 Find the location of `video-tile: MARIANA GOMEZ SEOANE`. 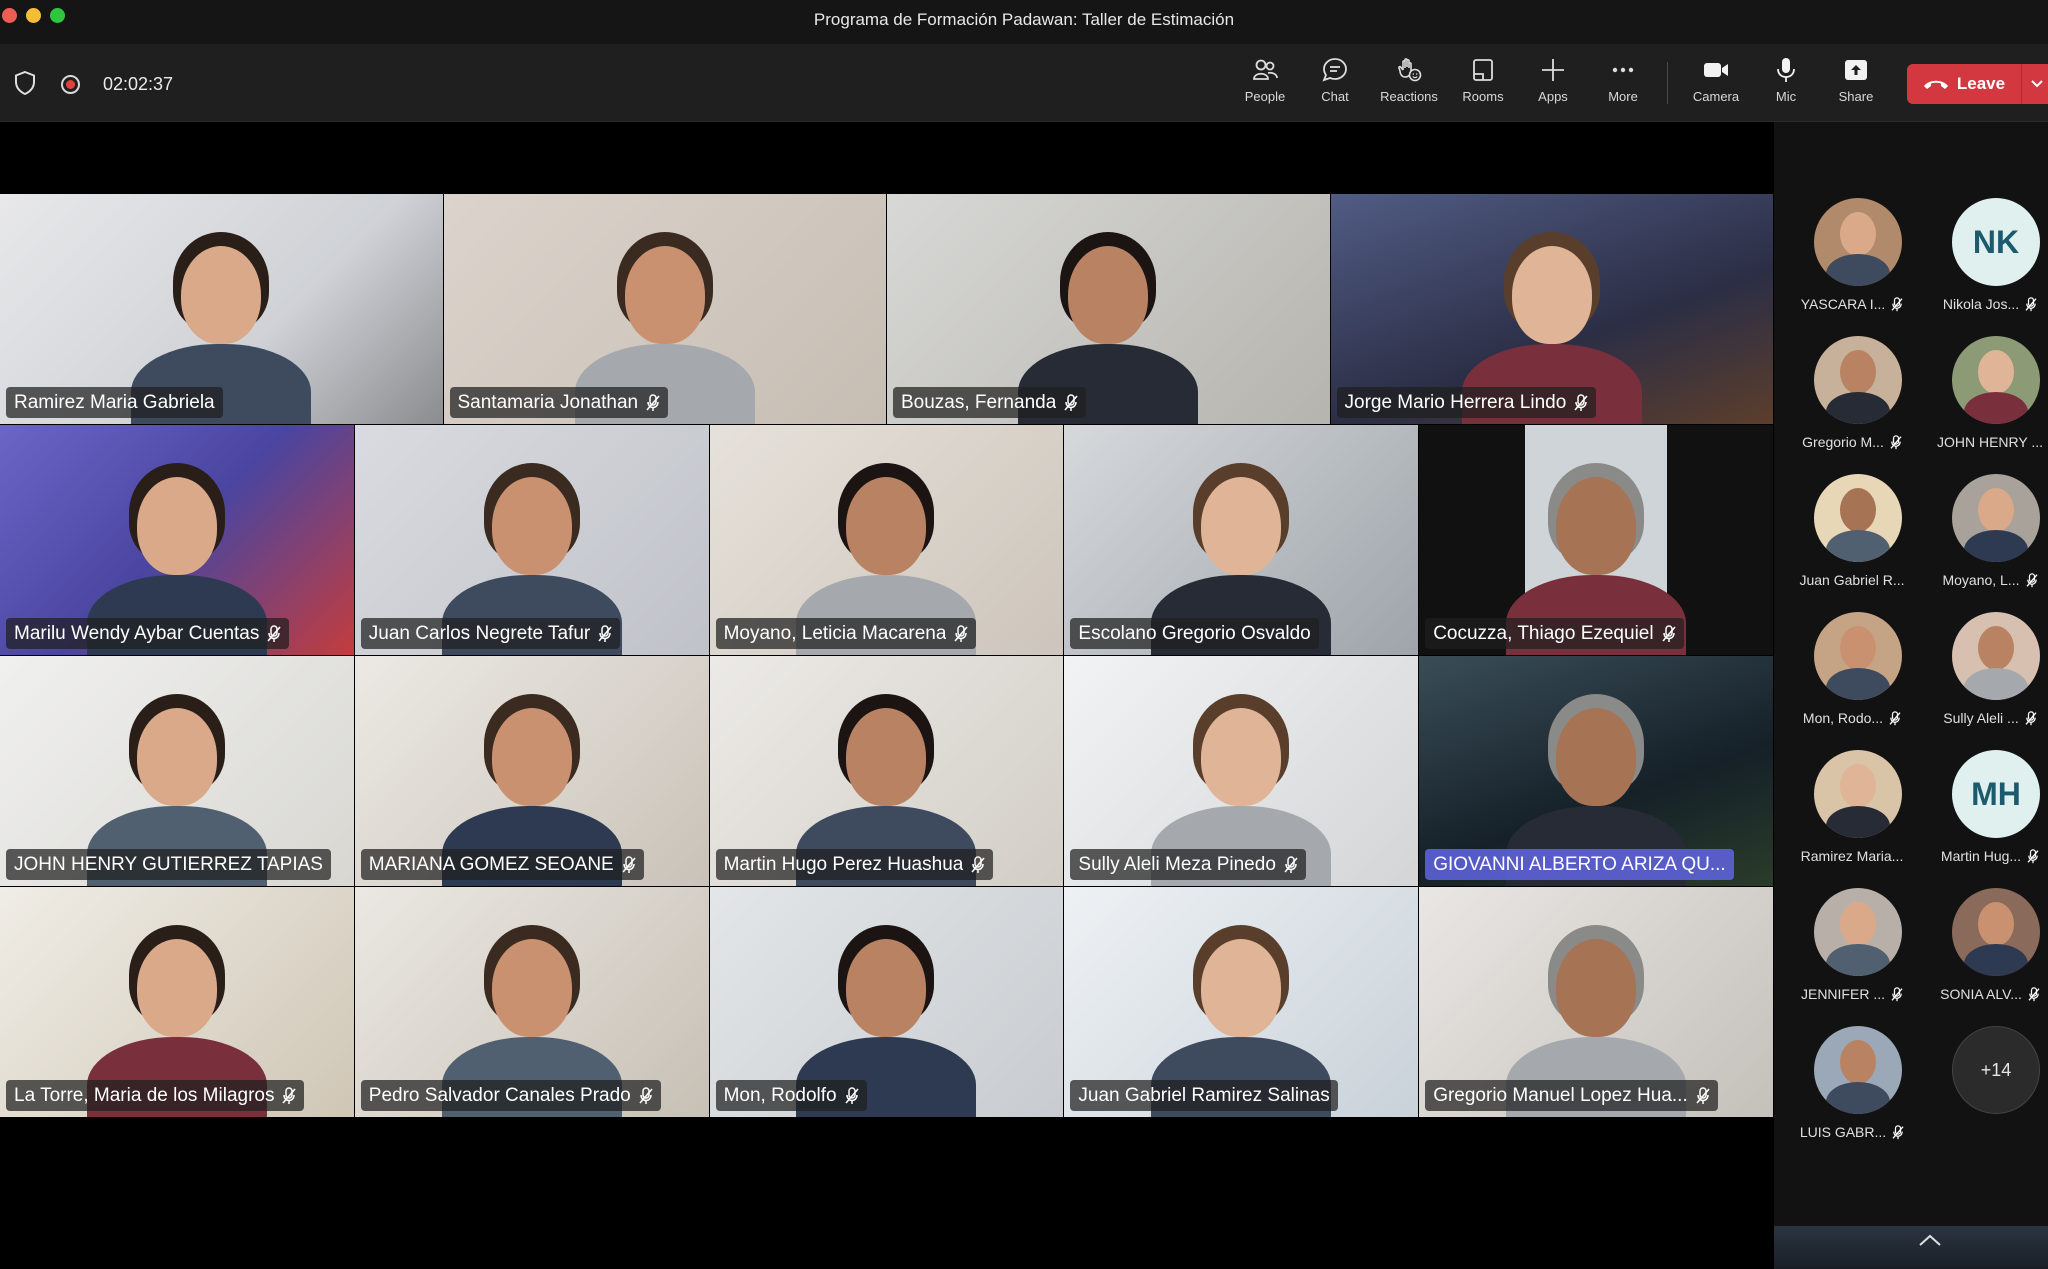

video-tile: MARIANA GOMEZ SEOANE is located at coordinates (531, 771).